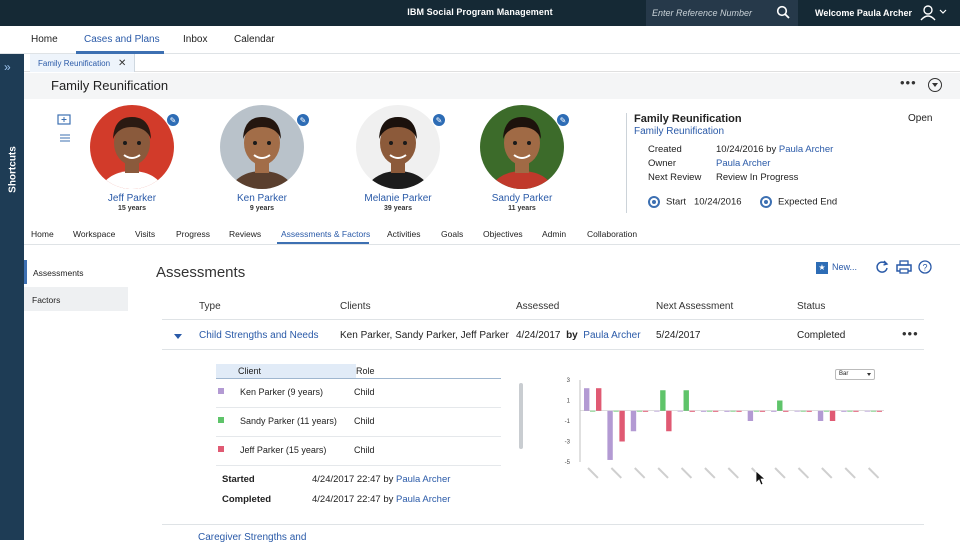 This screenshot has height=543, width=960. I want to click on reference-search, so click(722, 13).